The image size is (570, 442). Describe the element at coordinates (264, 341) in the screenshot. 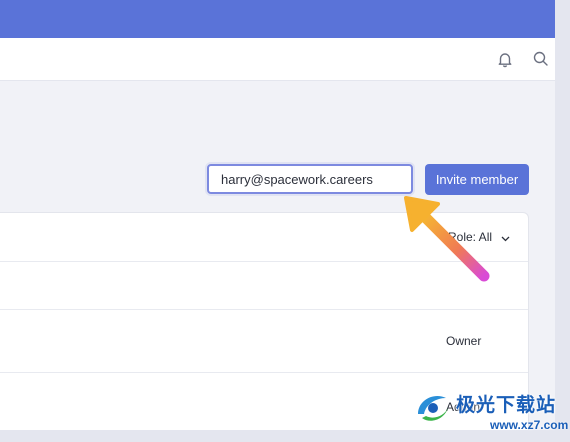

I see `member-row: Owner` at that location.